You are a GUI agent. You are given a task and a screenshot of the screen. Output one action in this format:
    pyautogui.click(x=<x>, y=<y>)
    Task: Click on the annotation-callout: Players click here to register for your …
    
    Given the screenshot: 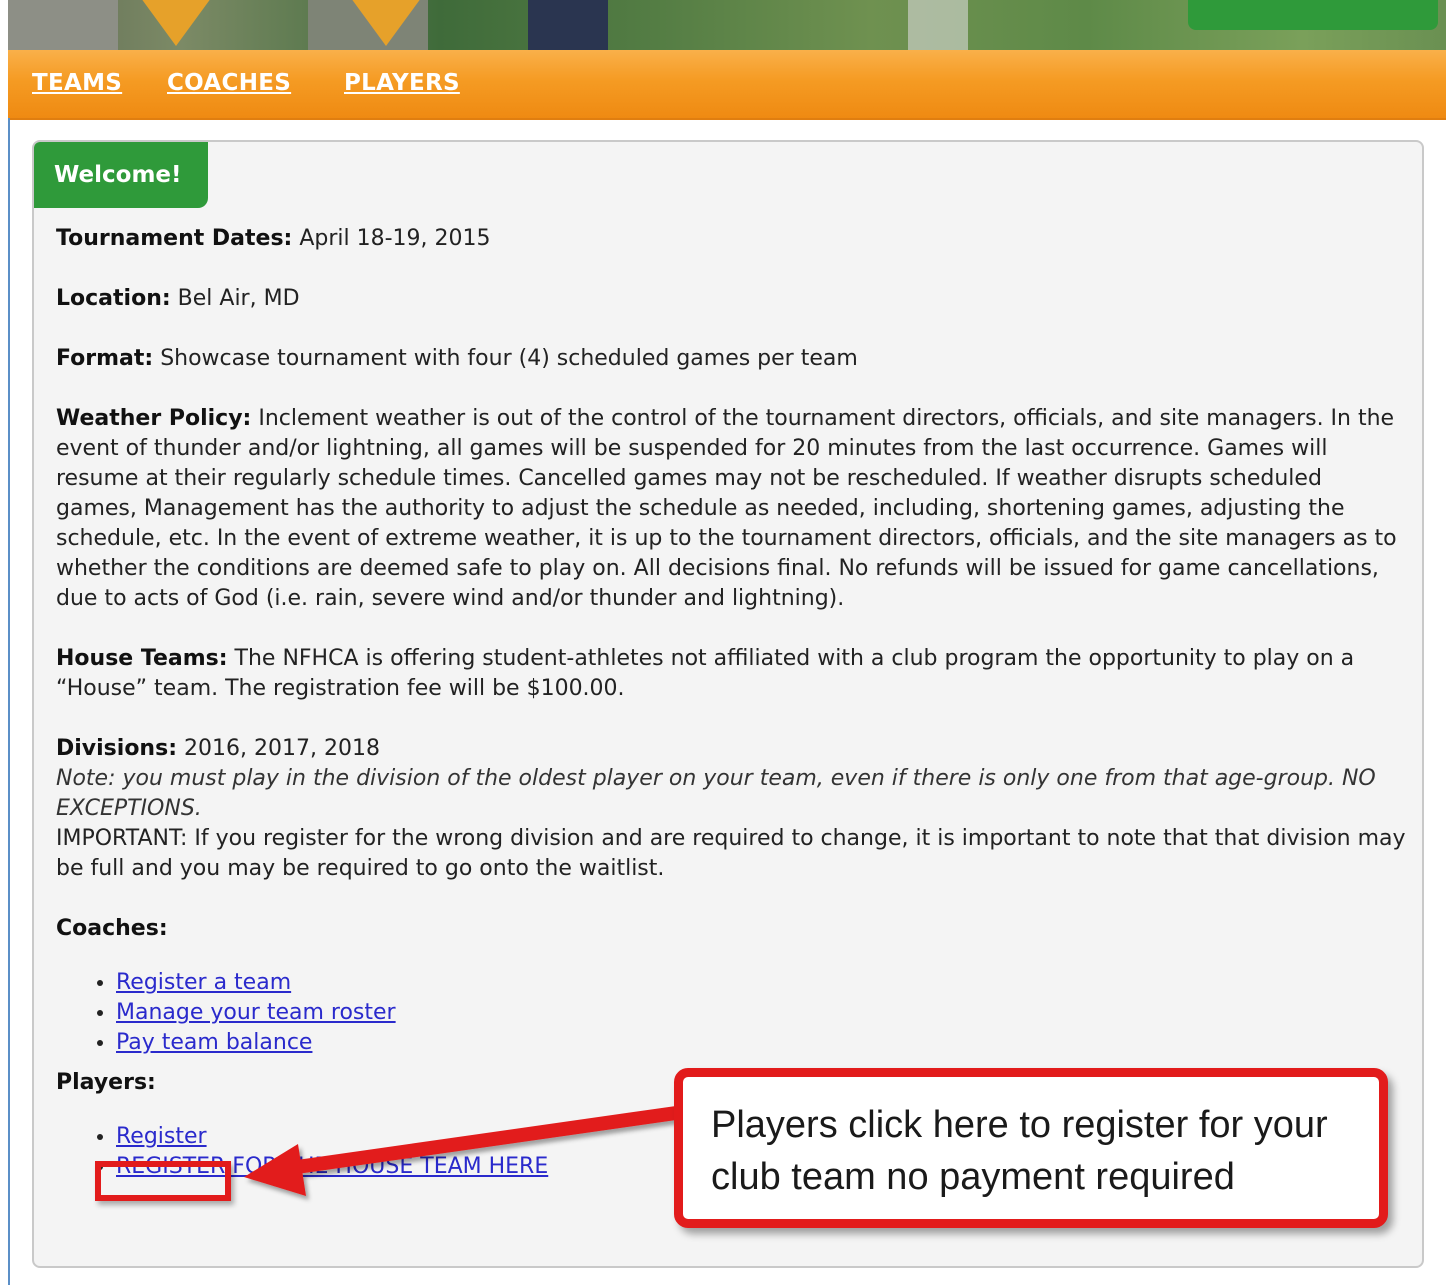 What is the action you would take?
    pyautogui.click(x=1031, y=1148)
    